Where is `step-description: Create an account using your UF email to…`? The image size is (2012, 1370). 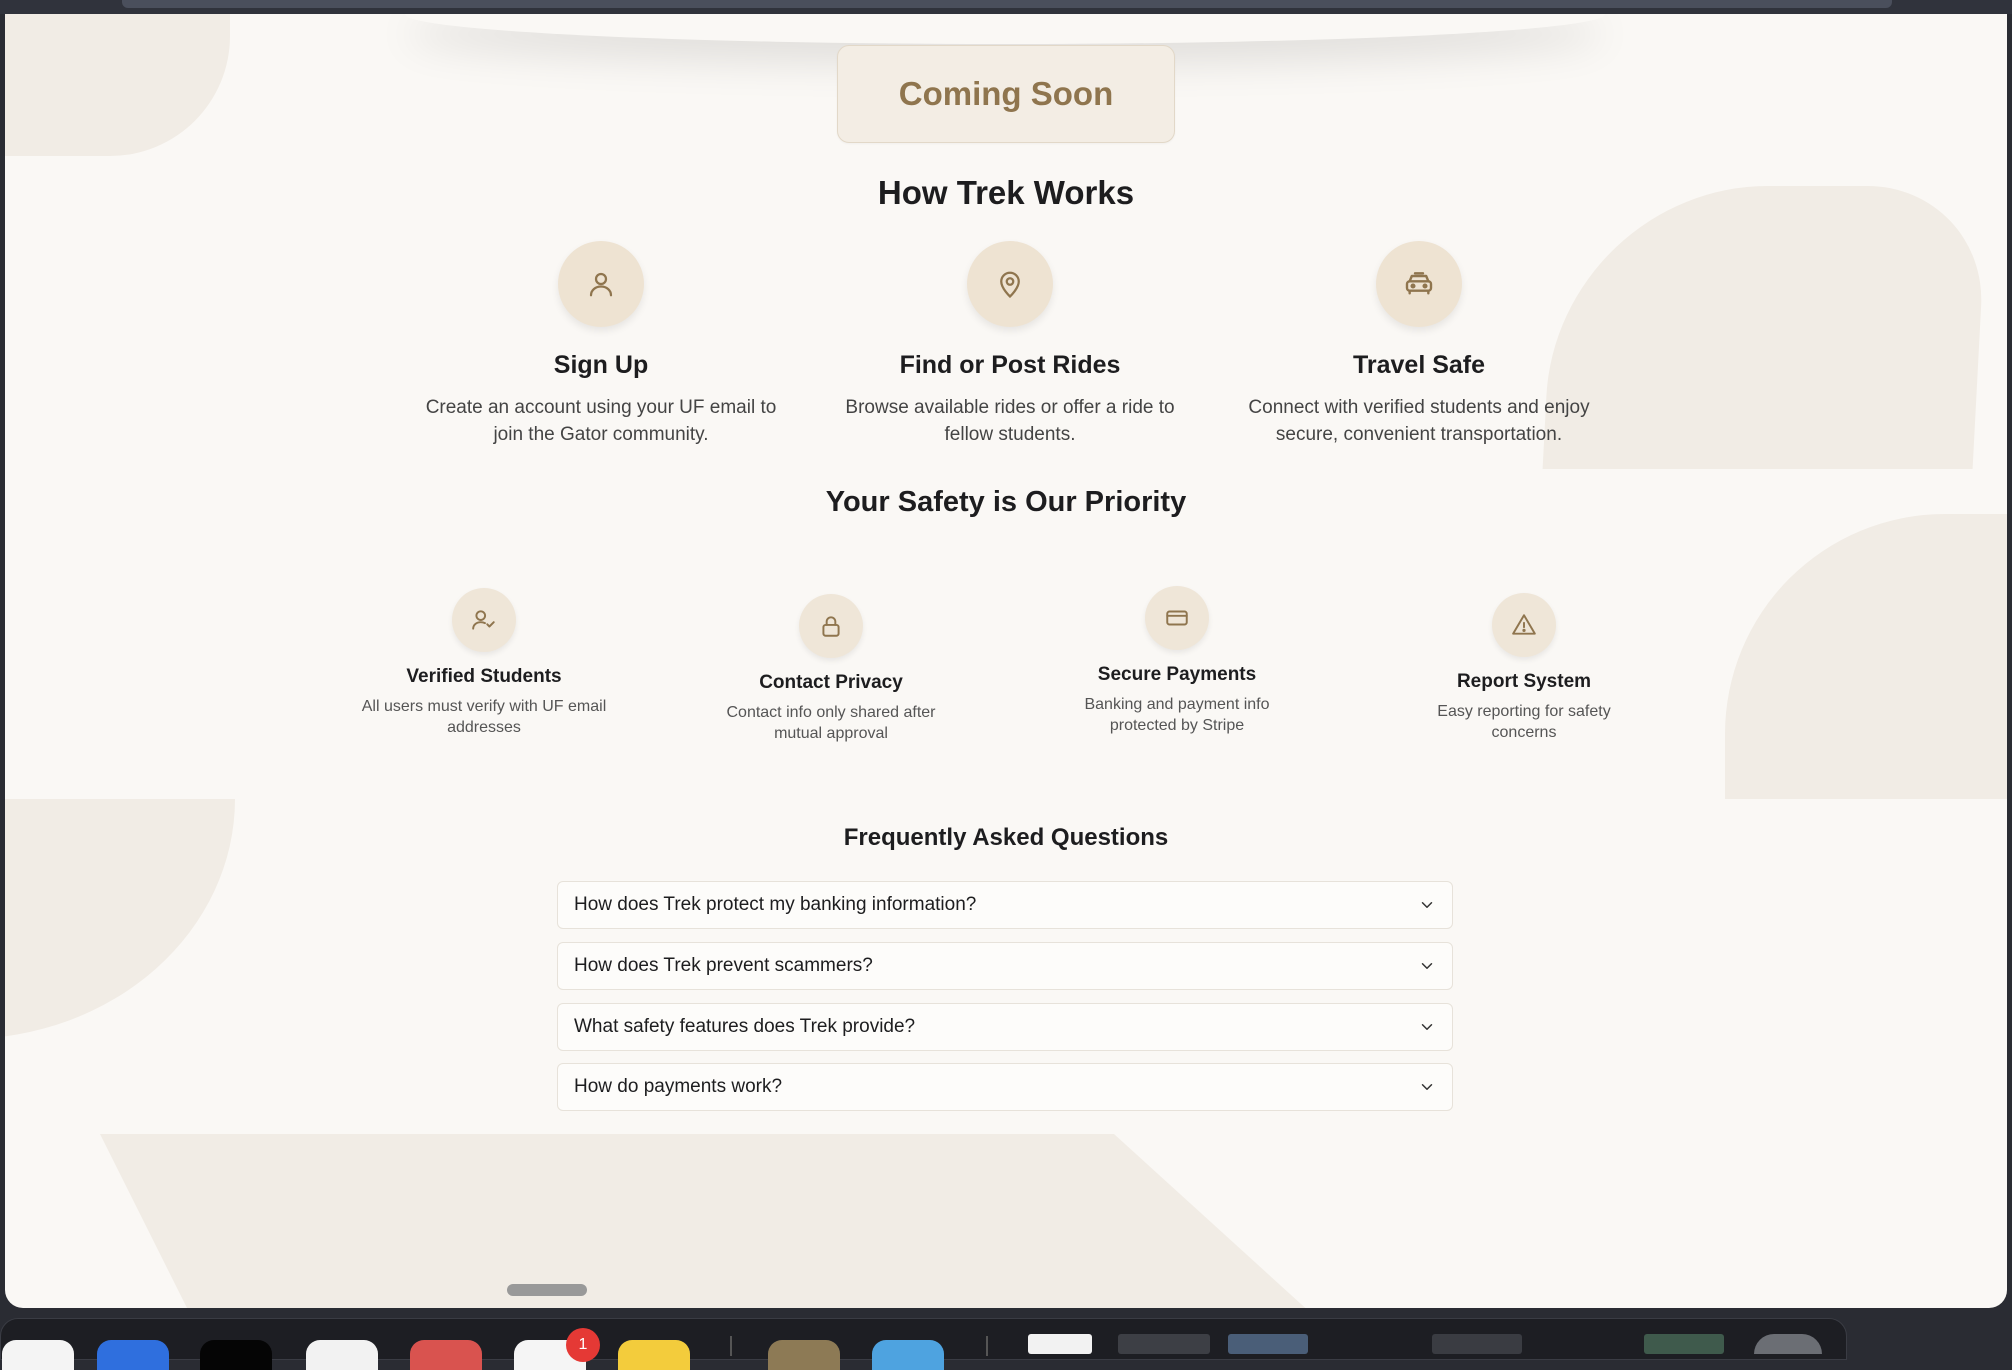 step-description: Create an account using your UF email to… is located at coordinates (601, 421).